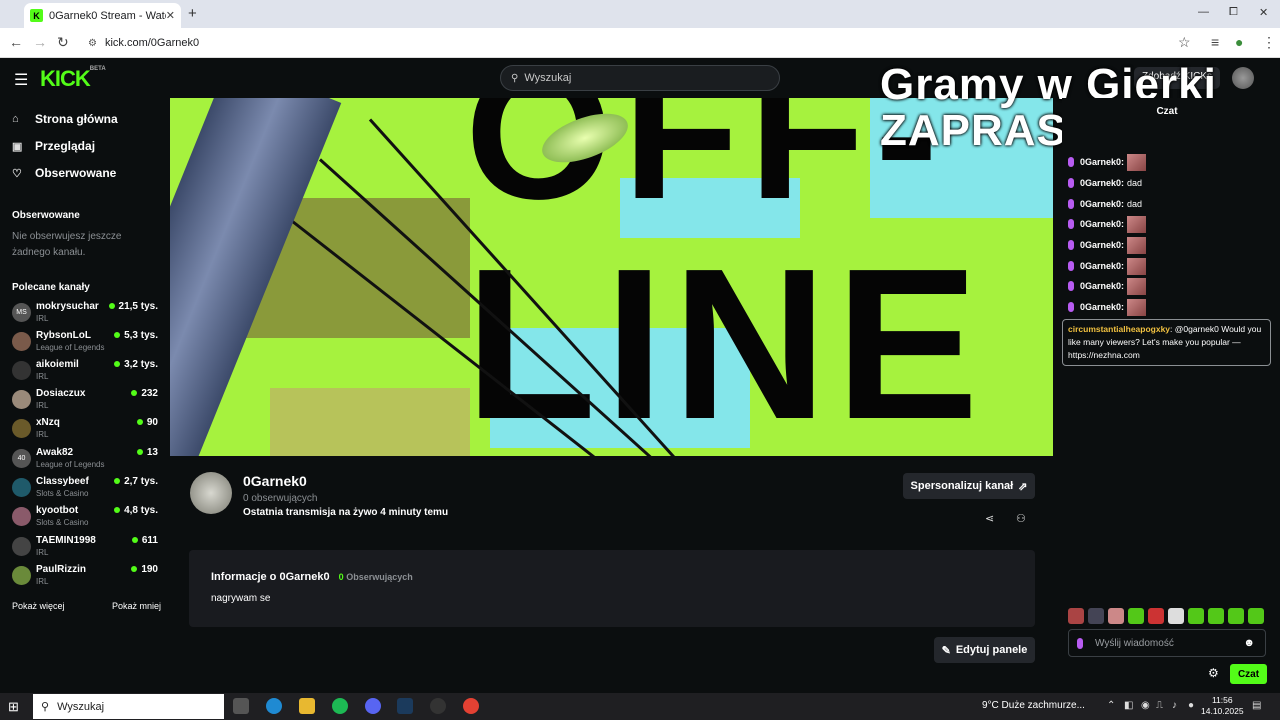  Describe the element at coordinates (87, 431) in the screenshot. I see `channel-item: xNzq IRL 90` at that location.